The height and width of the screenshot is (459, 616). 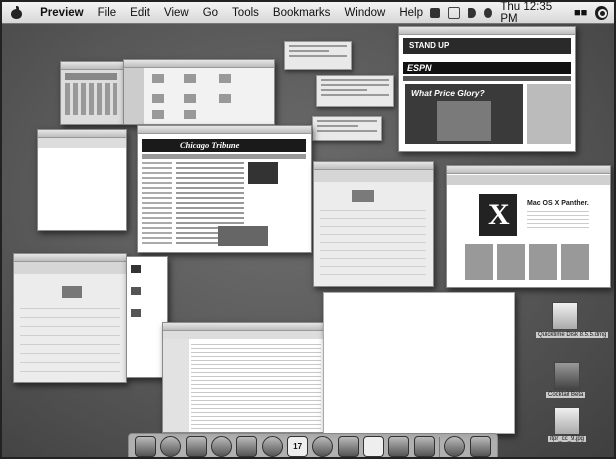 I want to click on finder-sidebar, so click(x=176, y=385).